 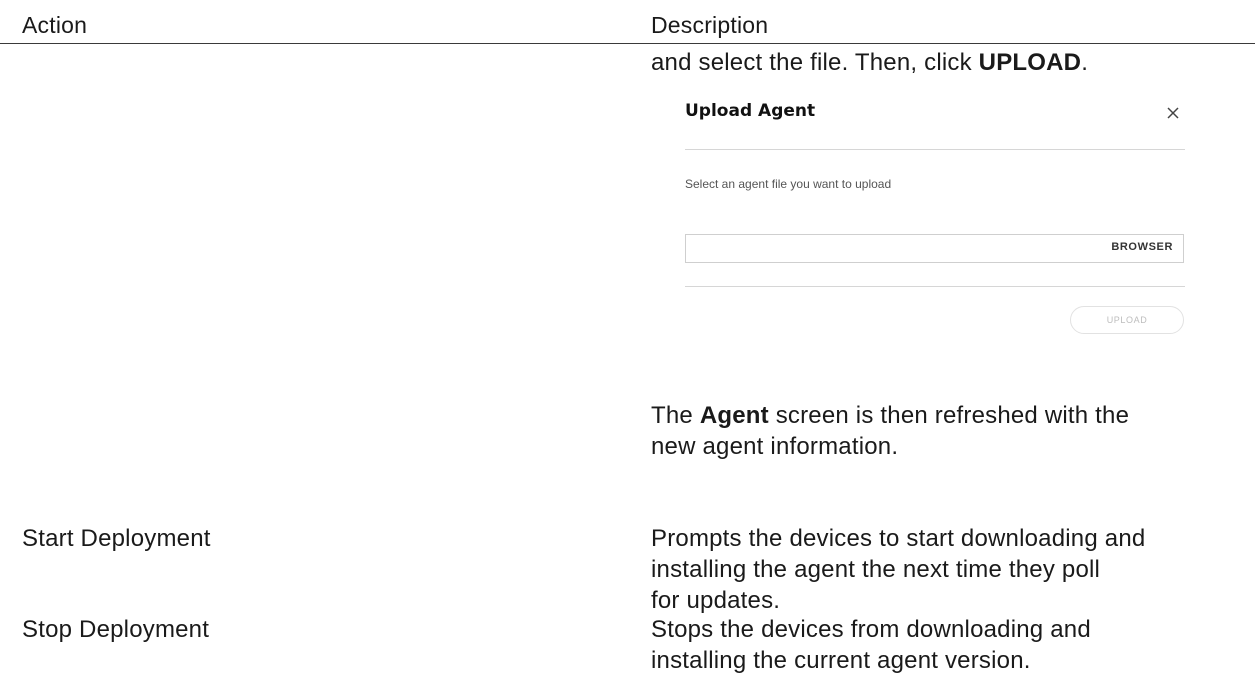 What do you see at coordinates (627, 22) in the screenshot?
I see `table-header: Action Description` at bounding box center [627, 22].